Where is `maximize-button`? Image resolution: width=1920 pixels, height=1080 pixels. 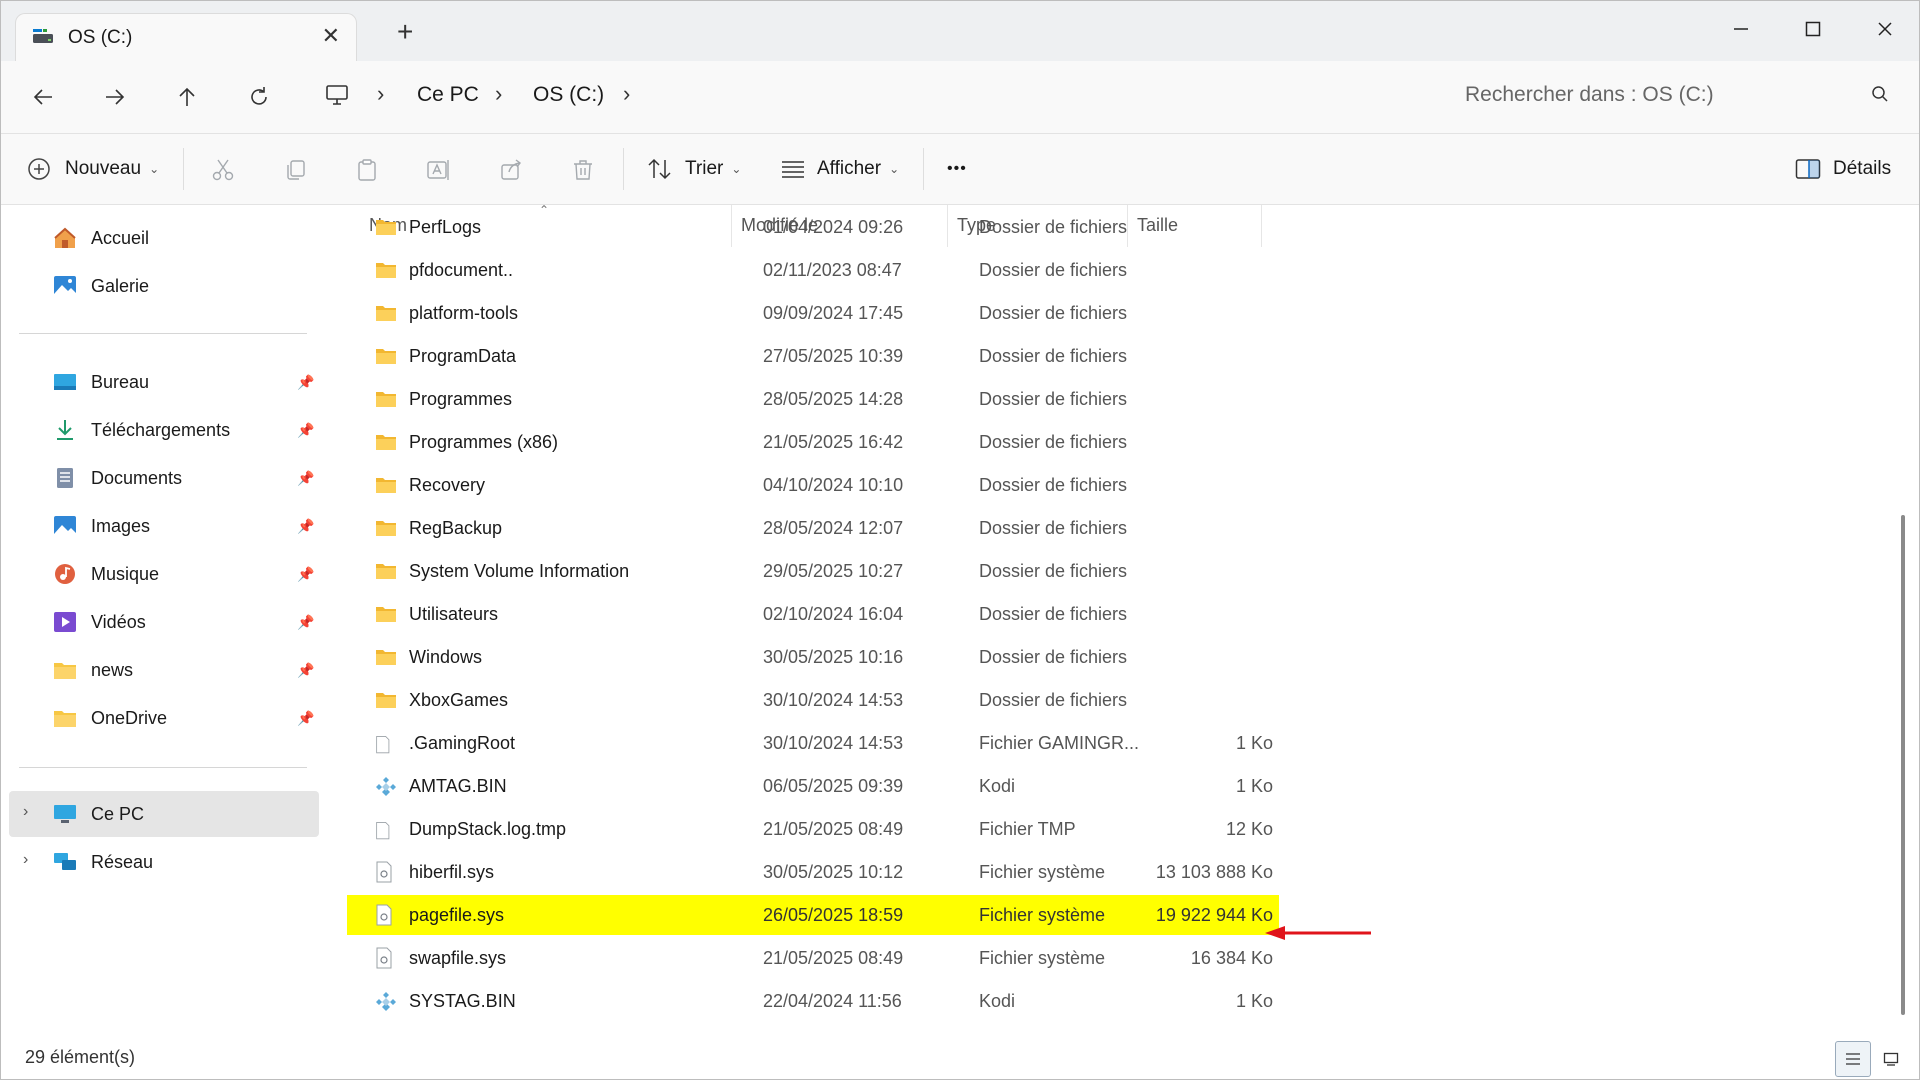
maximize-button is located at coordinates (1813, 29).